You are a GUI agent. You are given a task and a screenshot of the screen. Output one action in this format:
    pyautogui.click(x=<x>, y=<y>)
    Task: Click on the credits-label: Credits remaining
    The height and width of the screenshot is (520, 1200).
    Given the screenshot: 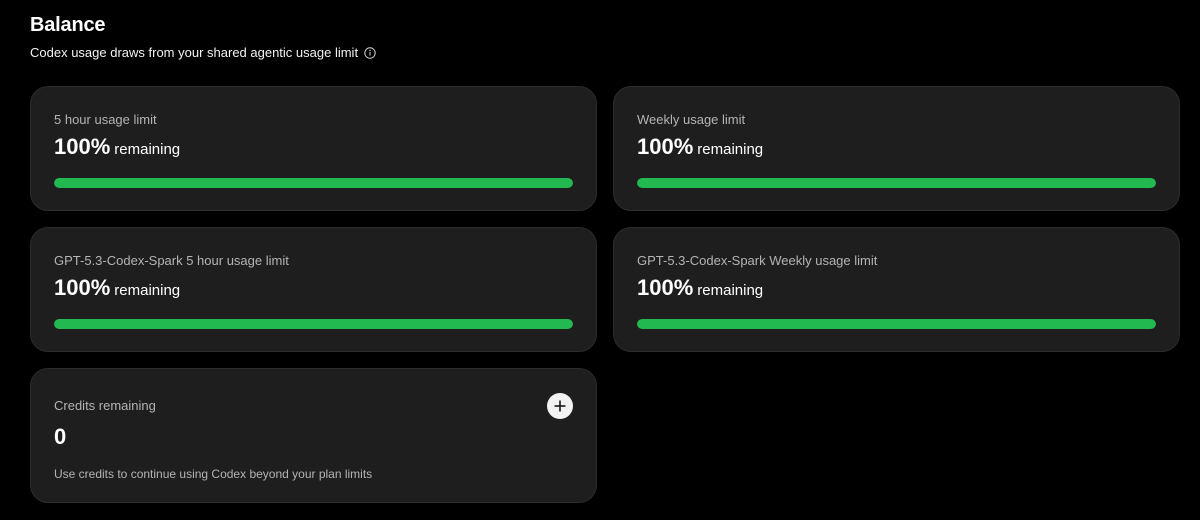 What is the action you would take?
    pyautogui.click(x=105, y=405)
    